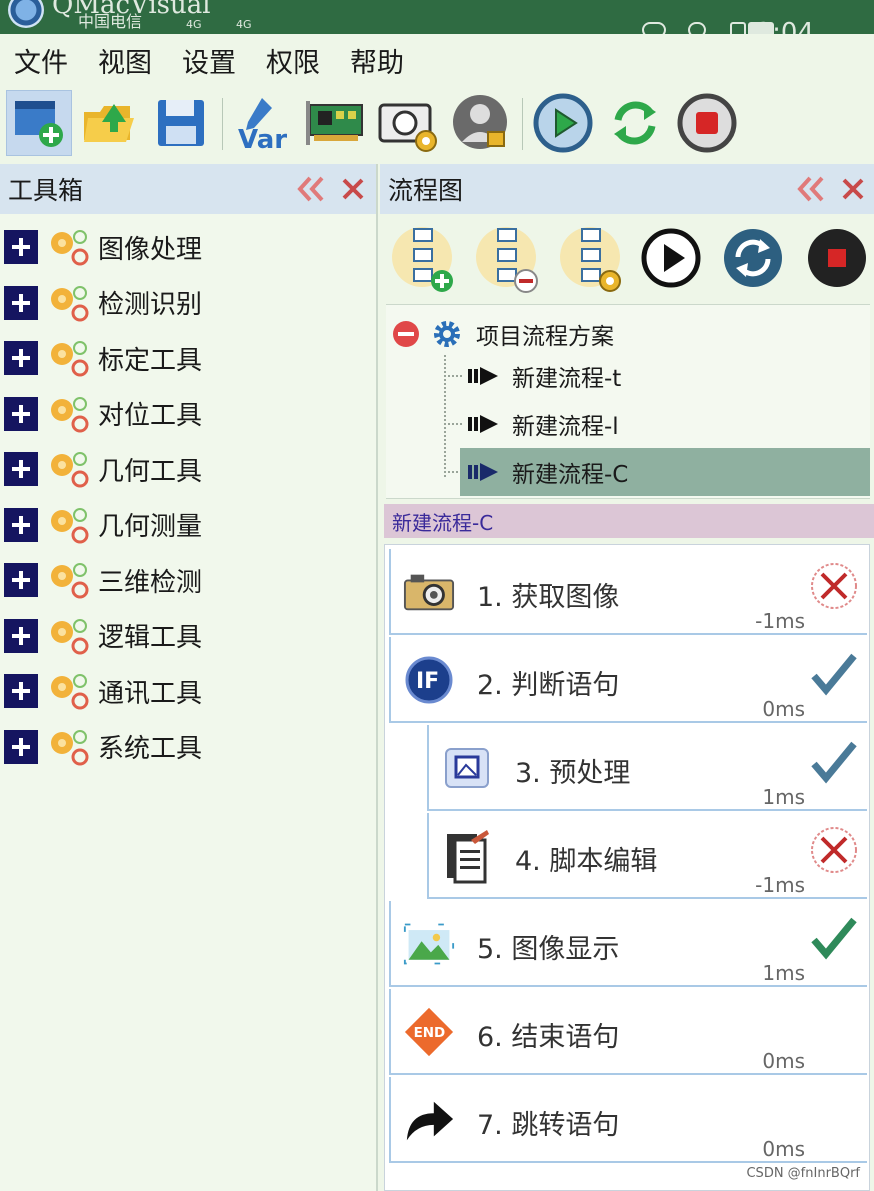  What do you see at coordinates (628, 1032) in the screenshot?
I see `flow-step-6: END 6. 结束语句 0ms` at bounding box center [628, 1032].